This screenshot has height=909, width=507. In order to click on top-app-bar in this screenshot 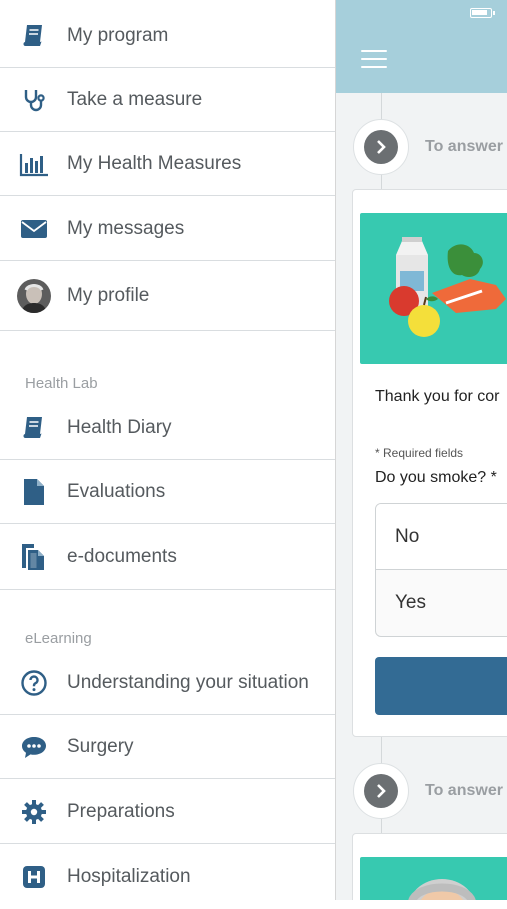, I will do `click(421, 46)`.